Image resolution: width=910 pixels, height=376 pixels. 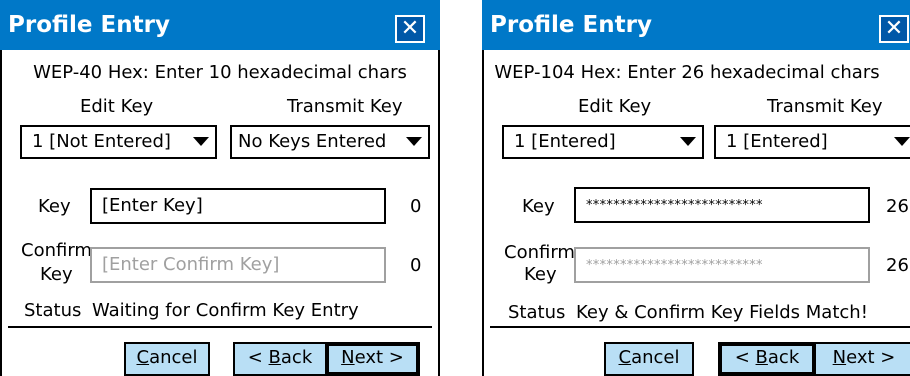 What do you see at coordinates (687, 72) in the screenshot?
I see `encryption-instructions: WEP-104 Hex: Enter 26 hexadecimal chars` at bounding box center [687, 72].